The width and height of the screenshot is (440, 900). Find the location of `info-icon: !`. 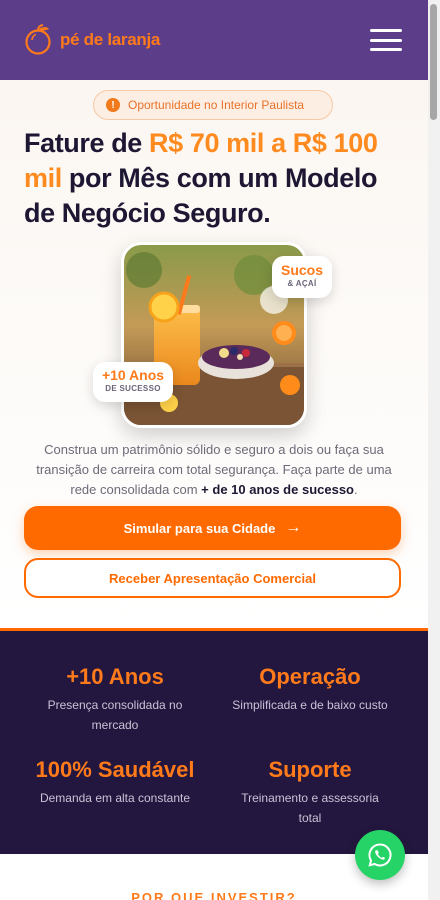

info-icon: ! is located at coordinates (113, 105).